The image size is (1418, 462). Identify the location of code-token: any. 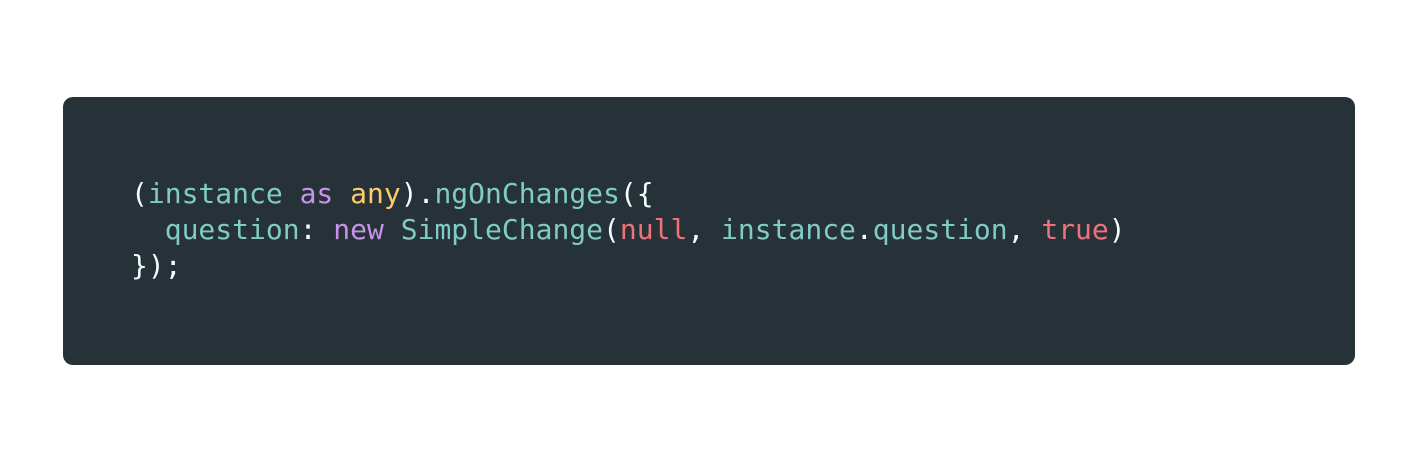
(375, 193).